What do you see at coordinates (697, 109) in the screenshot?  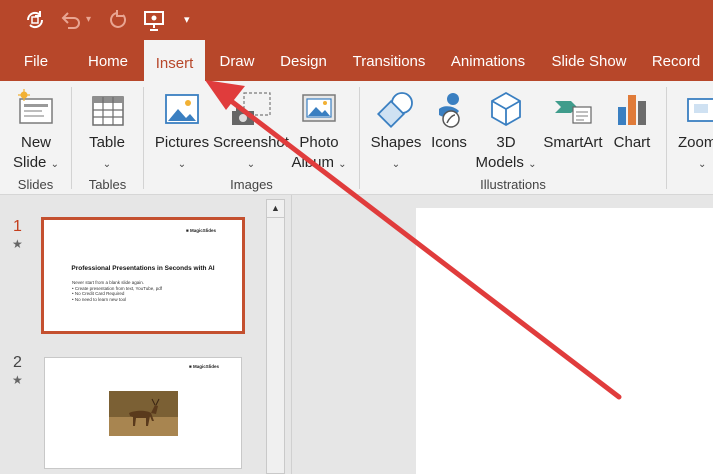 I see `zoom-icon` at bounding box center [697, 109].